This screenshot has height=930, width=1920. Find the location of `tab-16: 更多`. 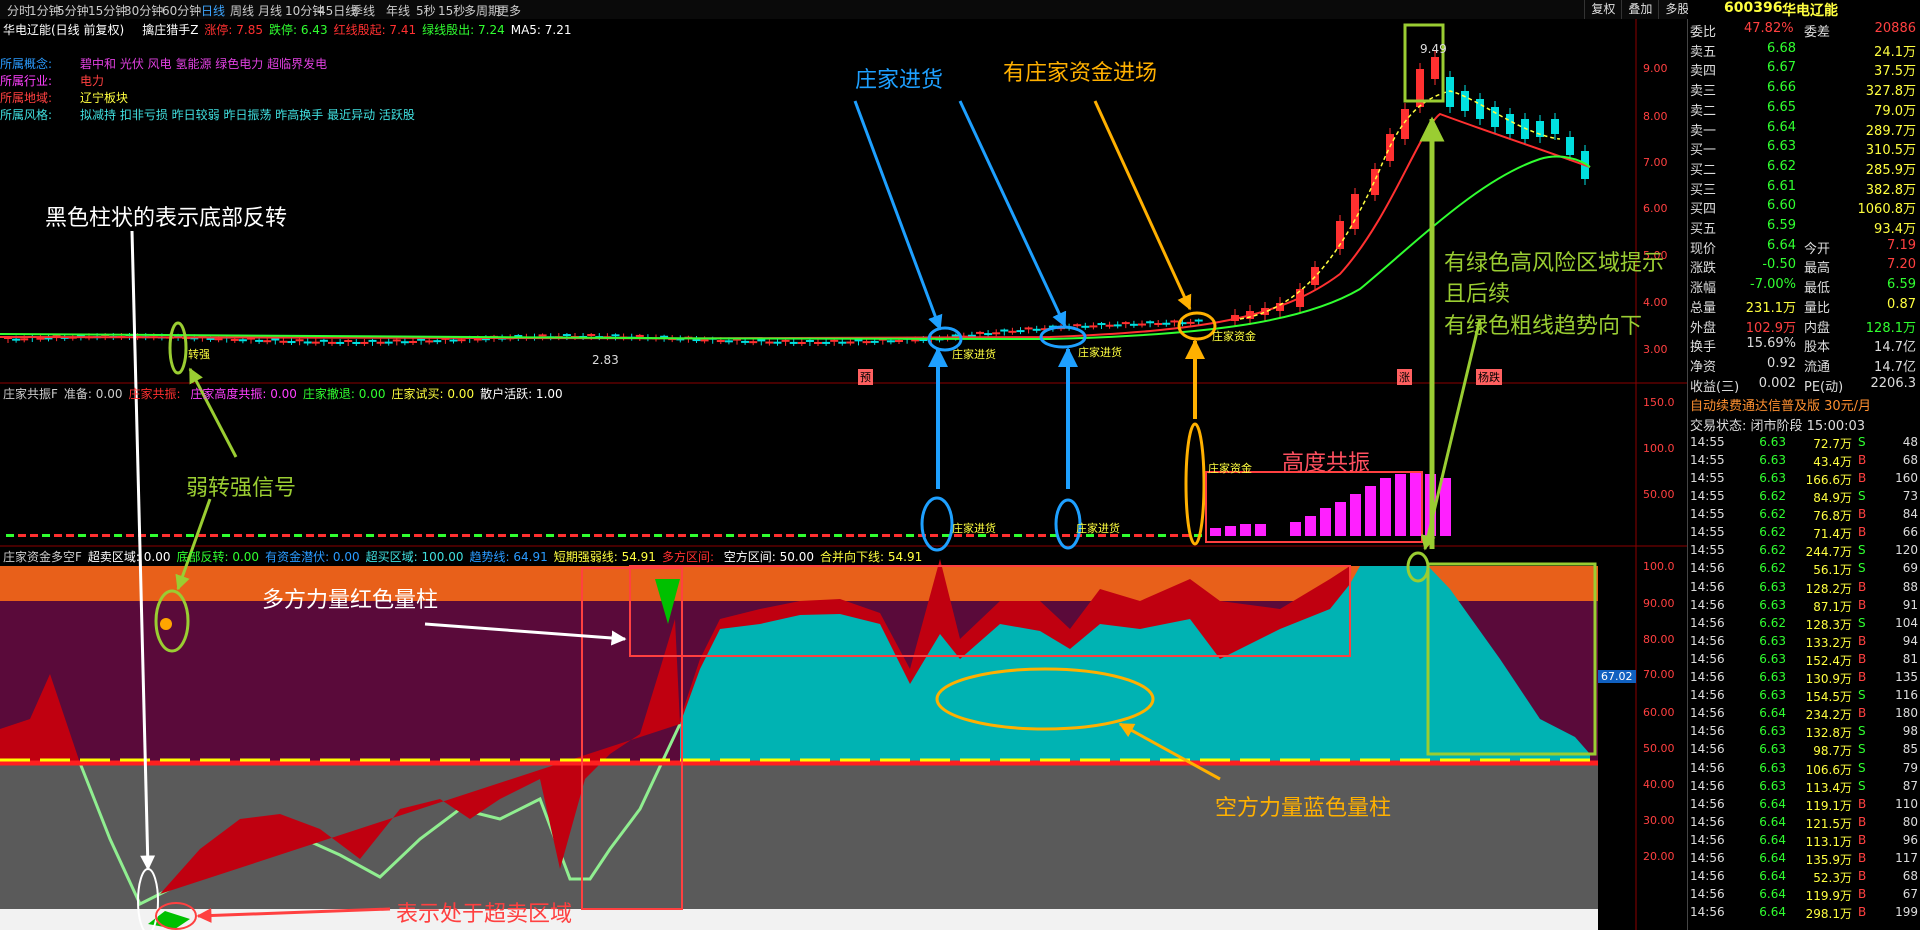

tab-16: 更多 is located at coordinates (509, 10).